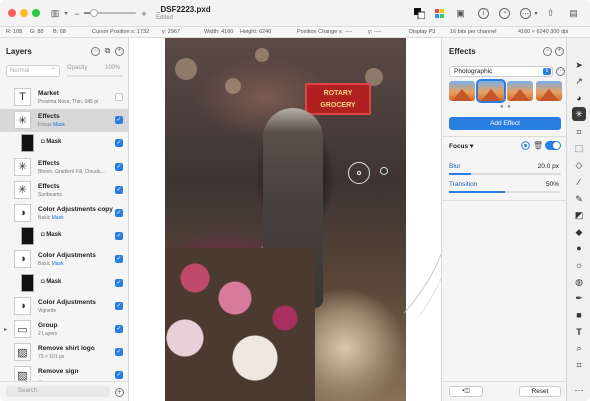 Image resolution: width=590 pixels, height=401 pixels. Describe the element at coordinates (579, 298) in the screenshot. I see `vector-pen-icon: ✒` at that location.